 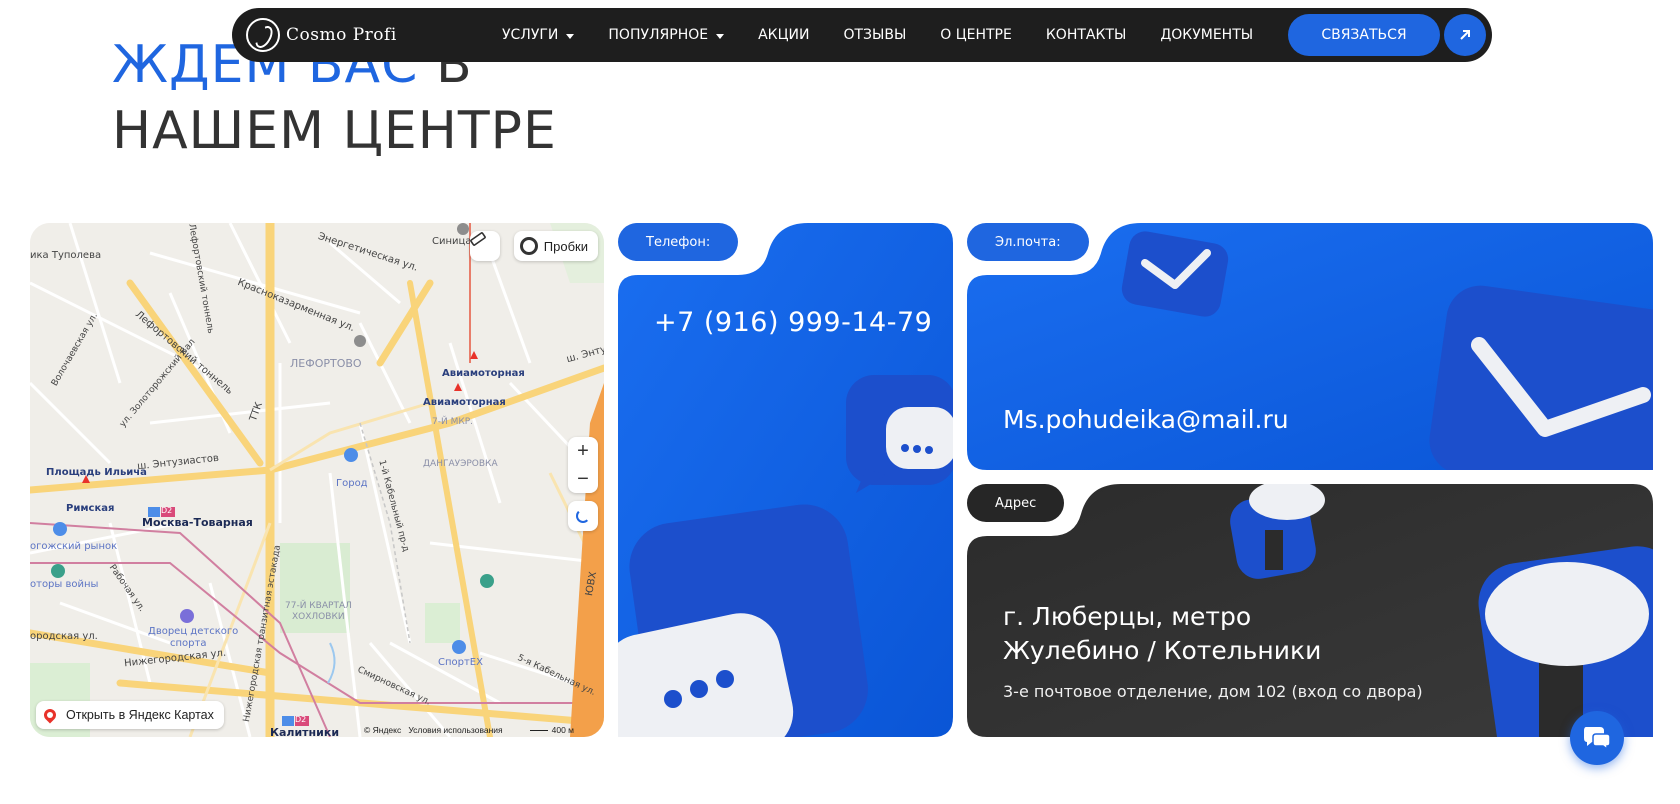 I want to click on logo: Cosmo Profi, so click(x=346, y=35).